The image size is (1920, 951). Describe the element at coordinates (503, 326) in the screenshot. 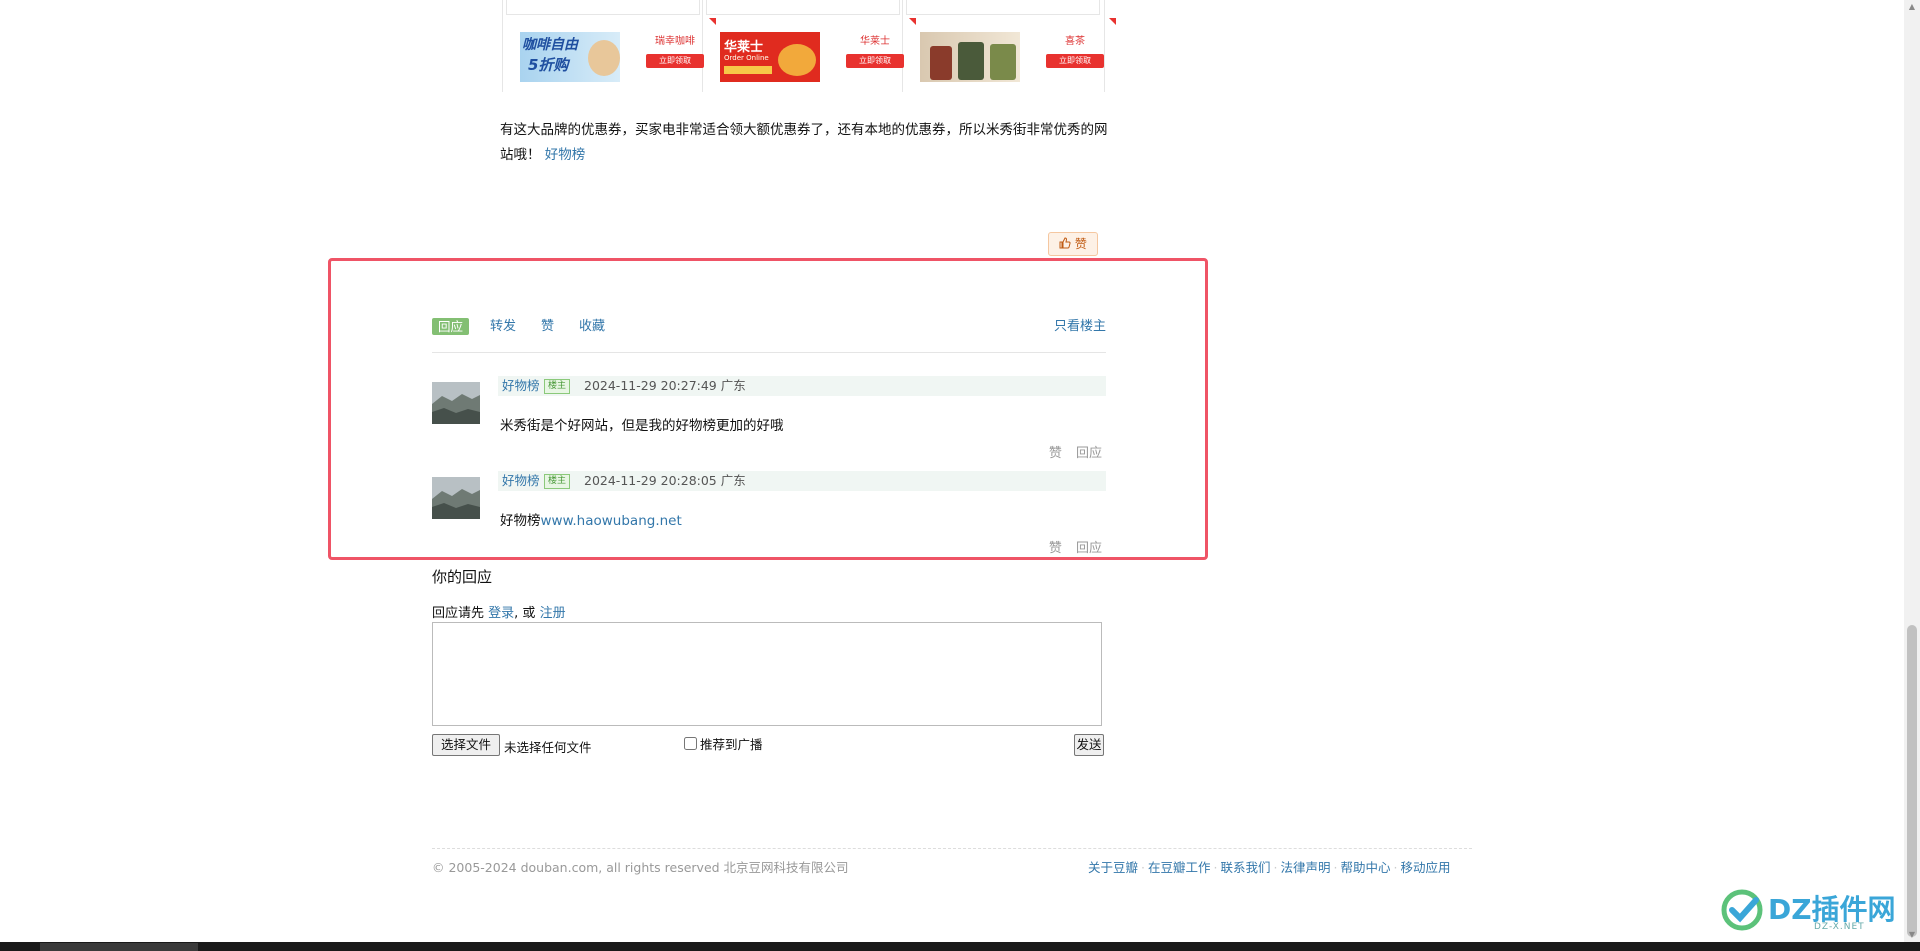

I see `forward-link: 转发` at that location.